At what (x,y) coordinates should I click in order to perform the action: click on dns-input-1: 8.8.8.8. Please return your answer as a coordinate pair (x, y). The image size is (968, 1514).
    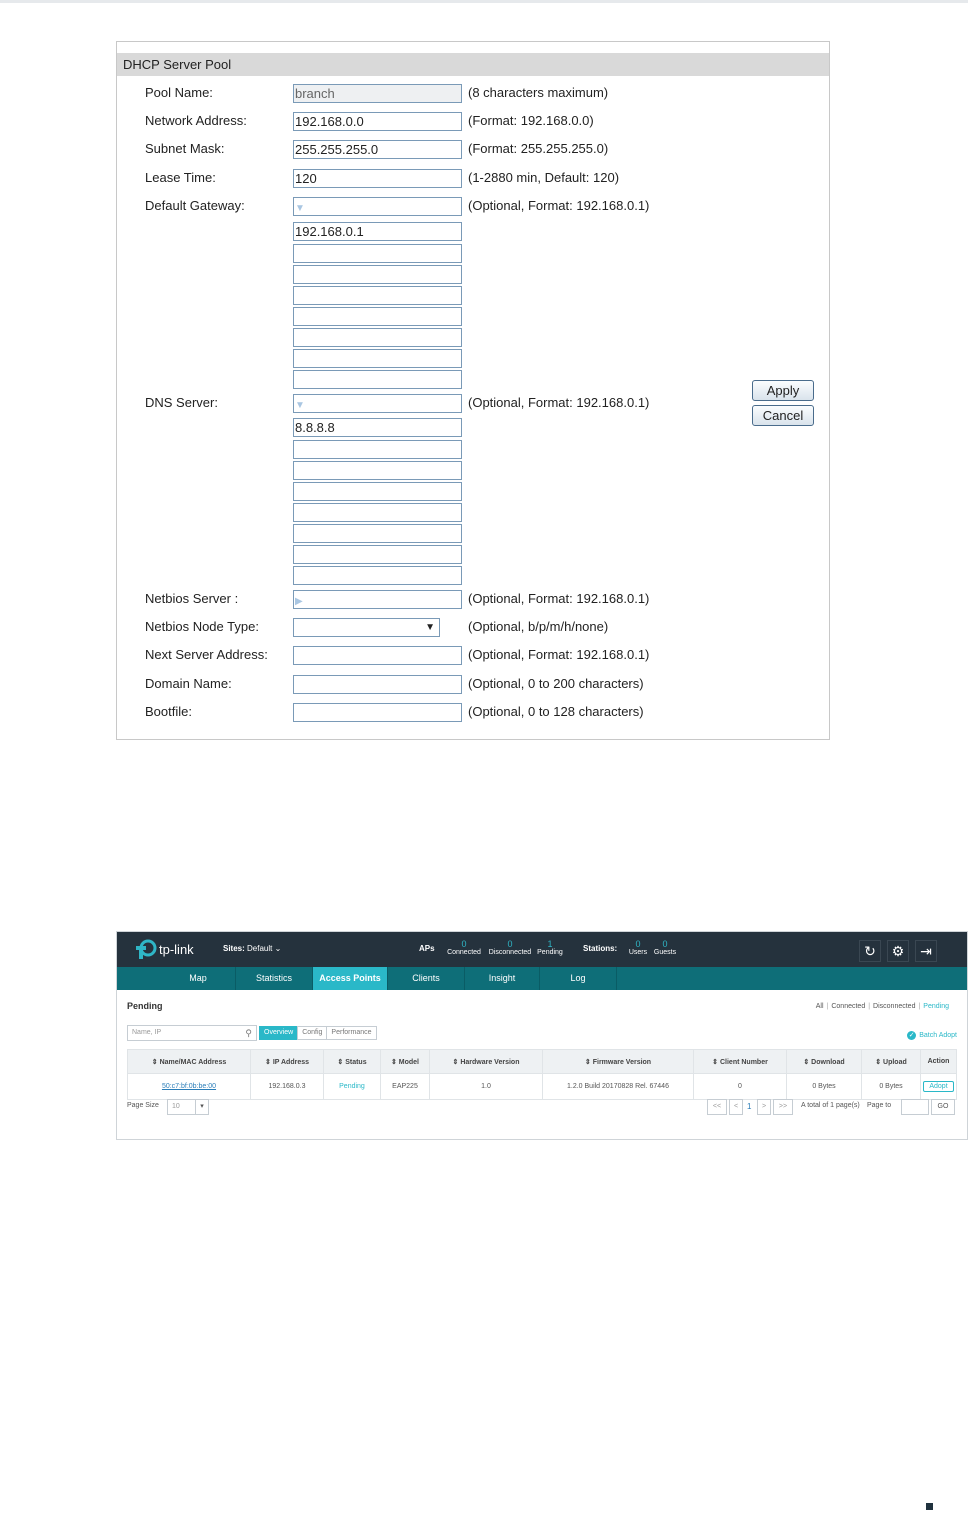
    Looking at the image, I should click on (377, 427).